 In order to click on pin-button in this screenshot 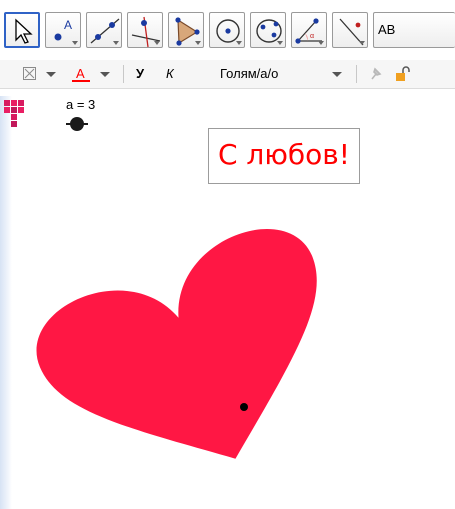, I will do `click(375, 74)`.